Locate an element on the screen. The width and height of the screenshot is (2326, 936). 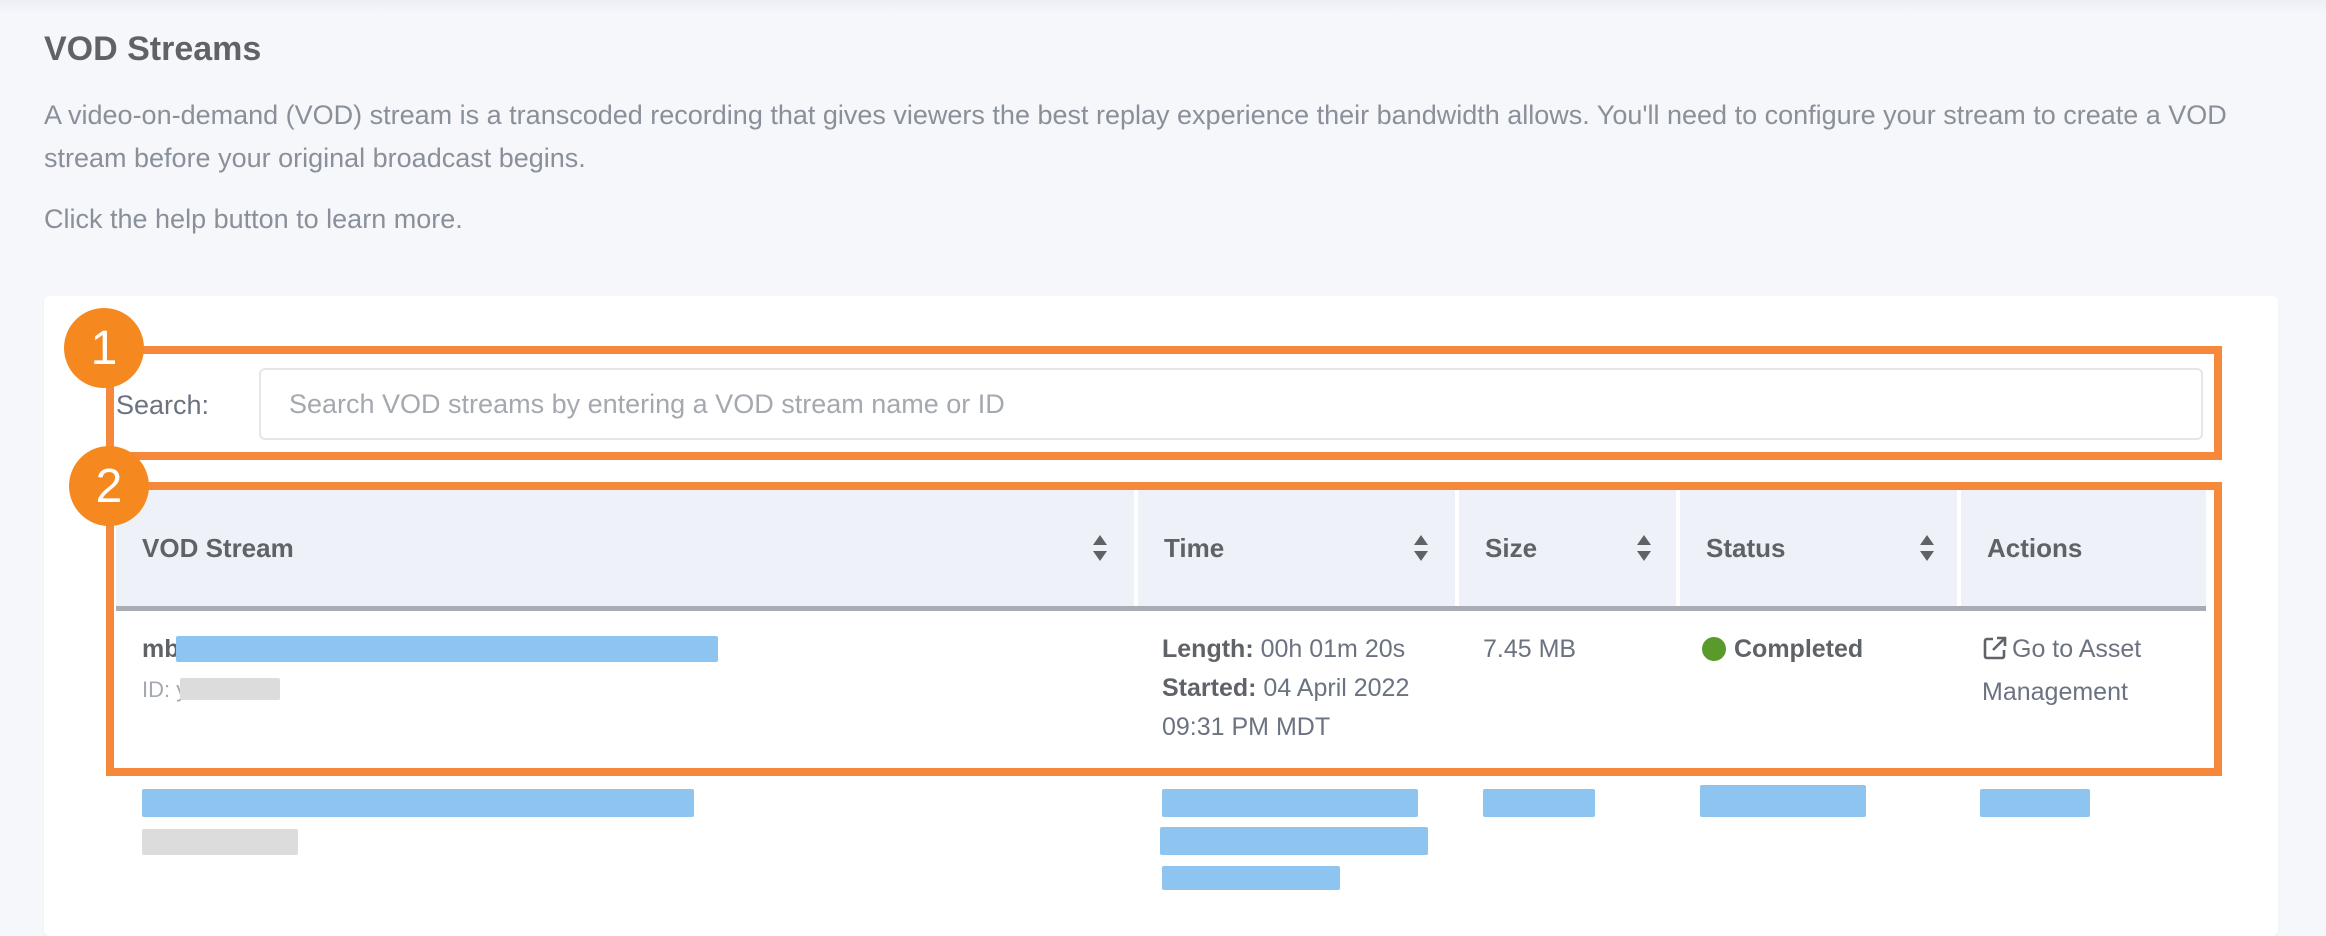
callout-badge-1: 1 is located at coordinates (104, 348).